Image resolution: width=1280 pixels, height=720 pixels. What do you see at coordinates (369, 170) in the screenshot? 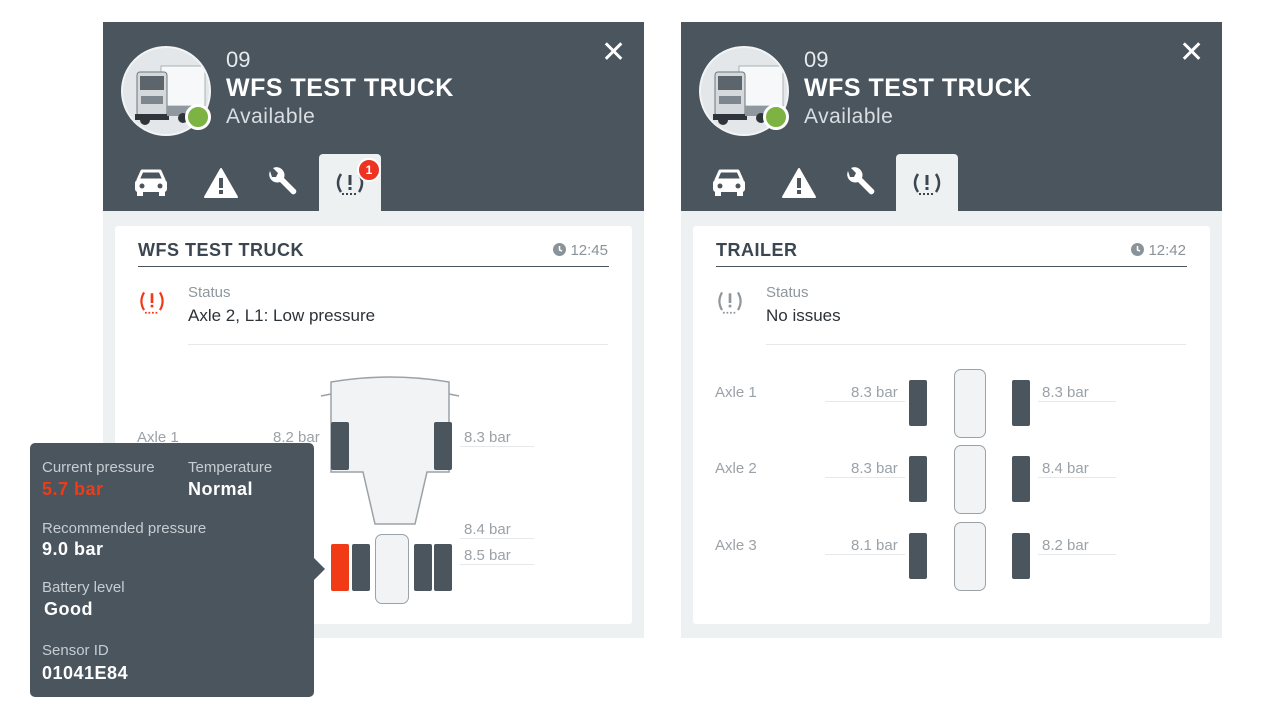
I see `notification-badge: 1` at bounding box center [369, 170].